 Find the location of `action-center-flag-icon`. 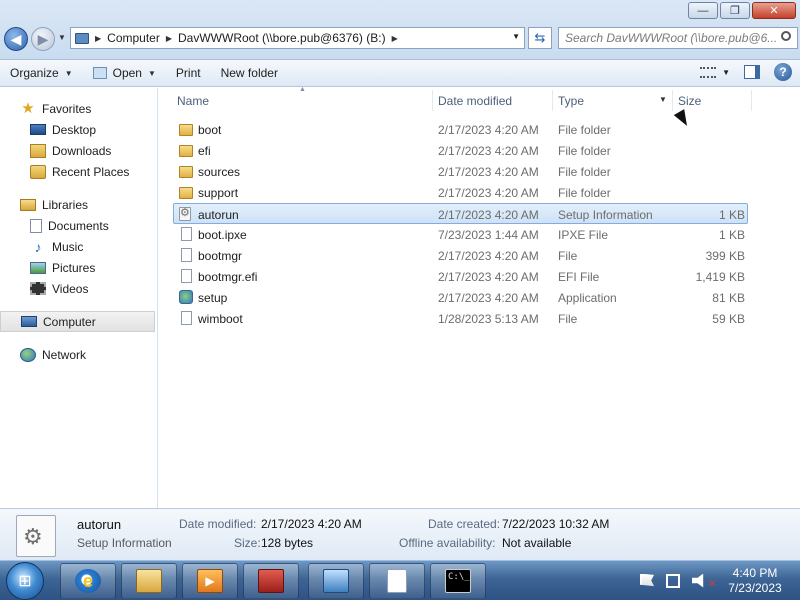

action-center-flag-icon is located at coordinates (647, 580).